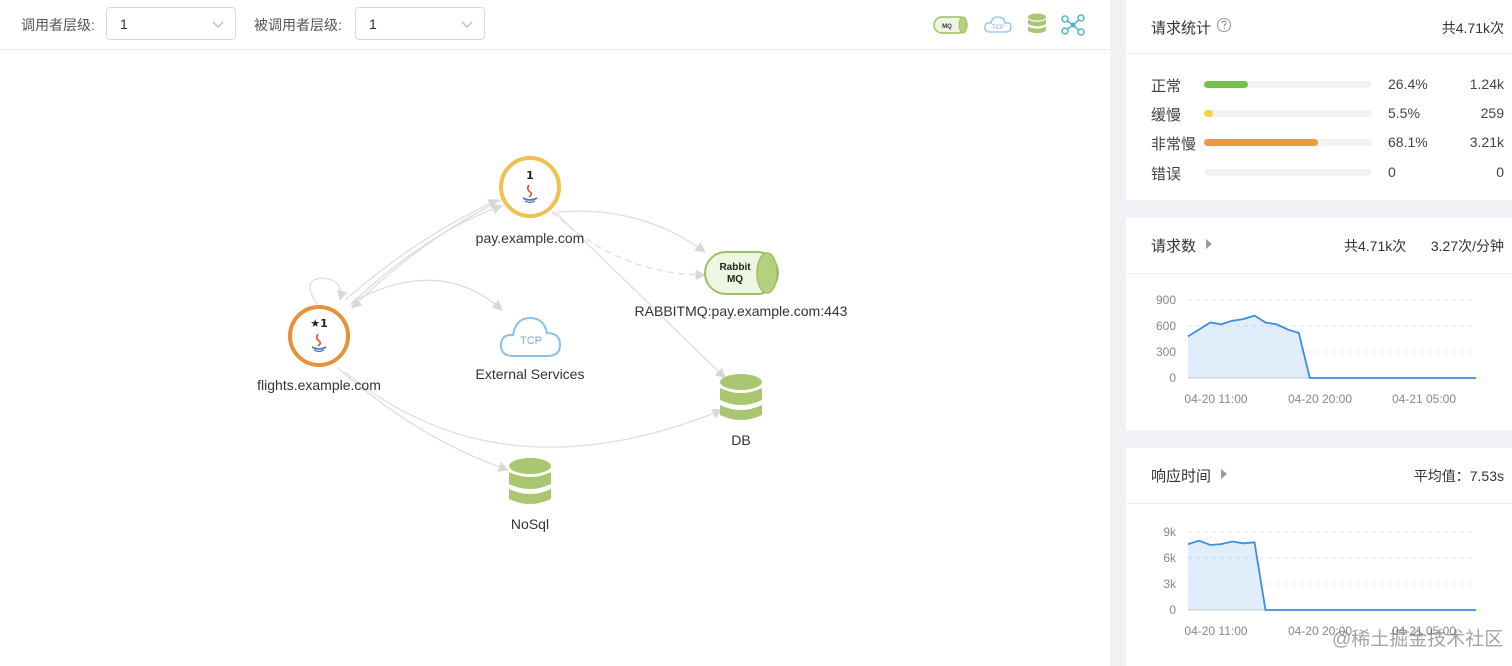  What do you see at coordinates (735, 267) in the screenshot?
I see `mq-line1: Rabbit` at bounding box center [735, 267].